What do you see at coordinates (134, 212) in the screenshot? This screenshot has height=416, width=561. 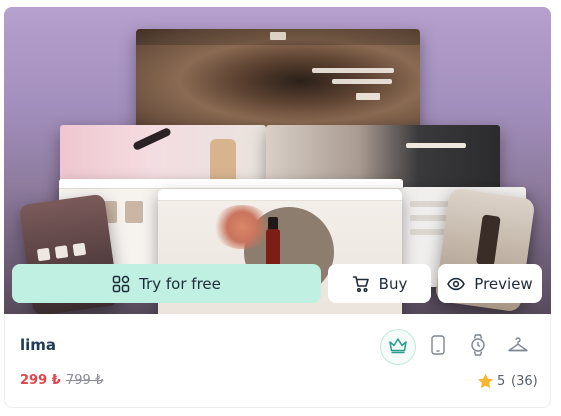 I see `preview-product` at bounding box center [134, 212].